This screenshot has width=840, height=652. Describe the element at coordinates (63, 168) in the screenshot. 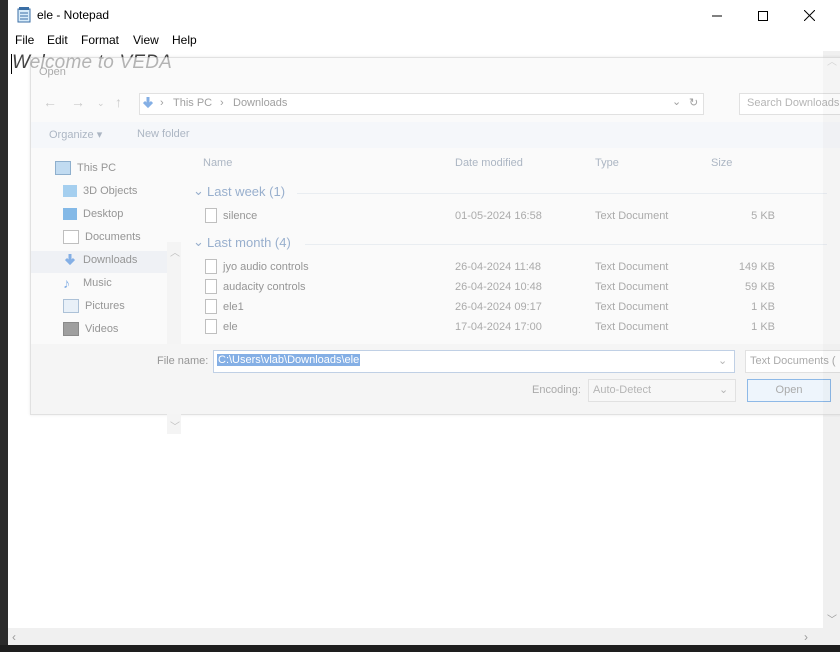

I see `pc-icon` at that location.